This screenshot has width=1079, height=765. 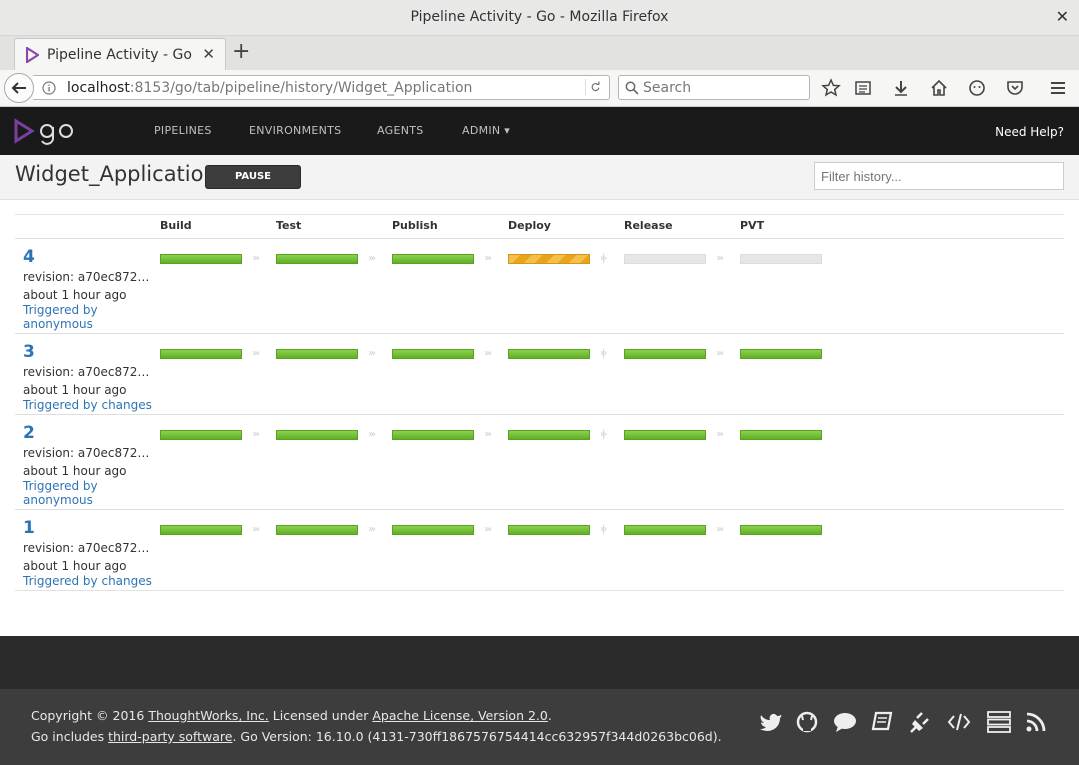 What do you see at coordinates (320, 715) in the screenshot?
I see `licensed-text: Licensed under` at bounding box center [320, 715].